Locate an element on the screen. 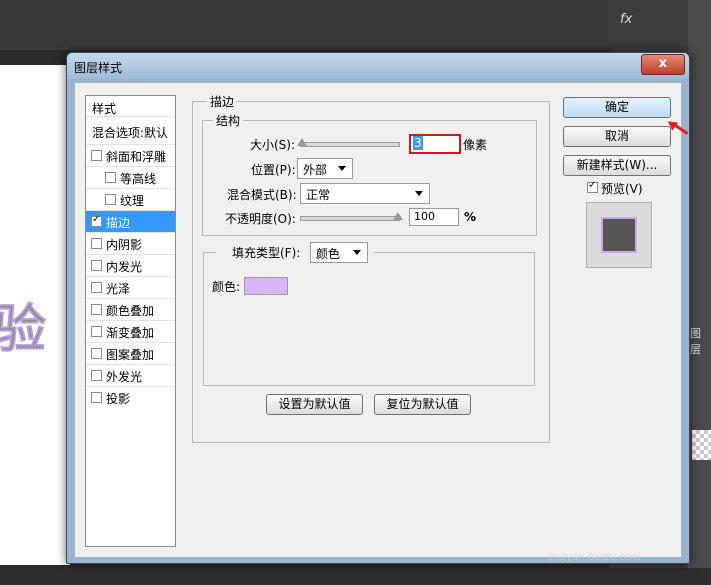 This screenshot has width=711, height=585. opacity-unit: % is located at coordinates (470, 217).